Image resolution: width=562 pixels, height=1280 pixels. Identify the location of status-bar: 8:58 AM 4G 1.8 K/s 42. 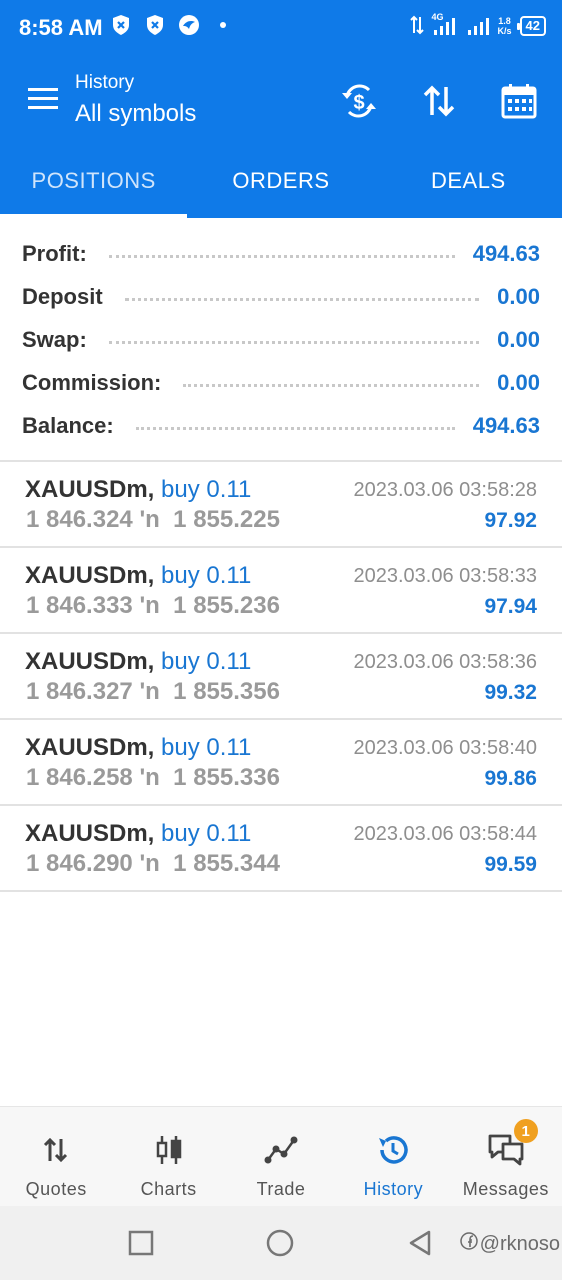
(281, 29).